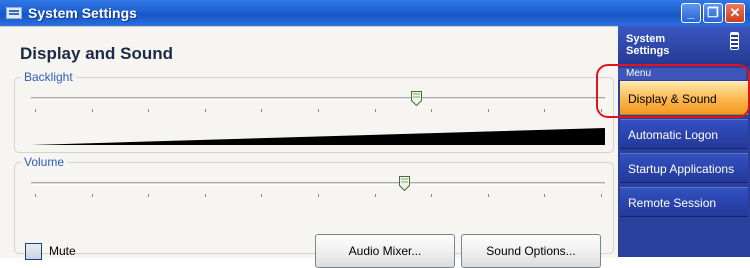 Image resolution: width=750 pixels, height=268 pixels. I want to click on volume-label: Volume, so click(44, 162).